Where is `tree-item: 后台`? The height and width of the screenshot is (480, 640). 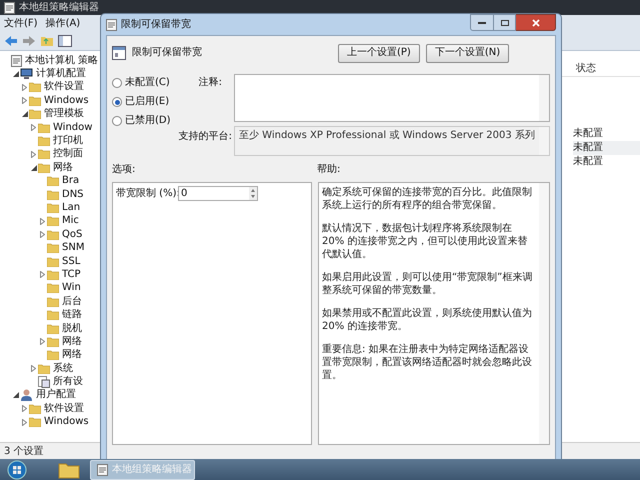 tree-item: 后台 is located at coordinates (72, 302).